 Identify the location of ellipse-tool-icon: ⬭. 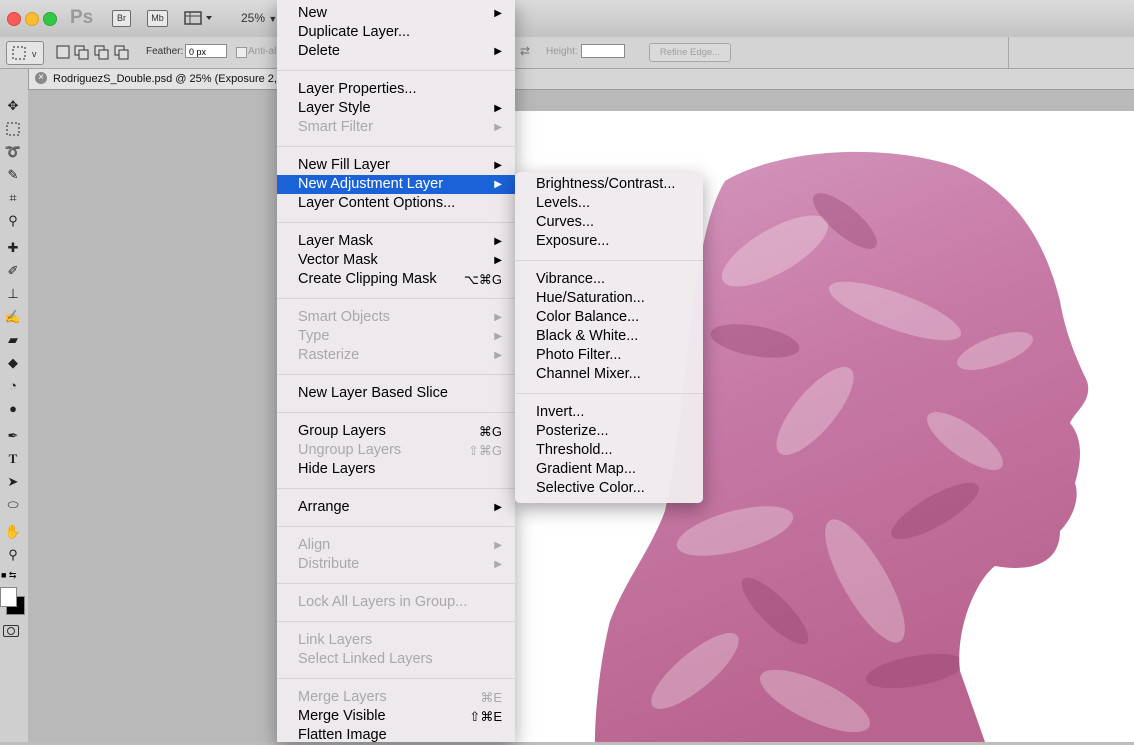
(13, 505).